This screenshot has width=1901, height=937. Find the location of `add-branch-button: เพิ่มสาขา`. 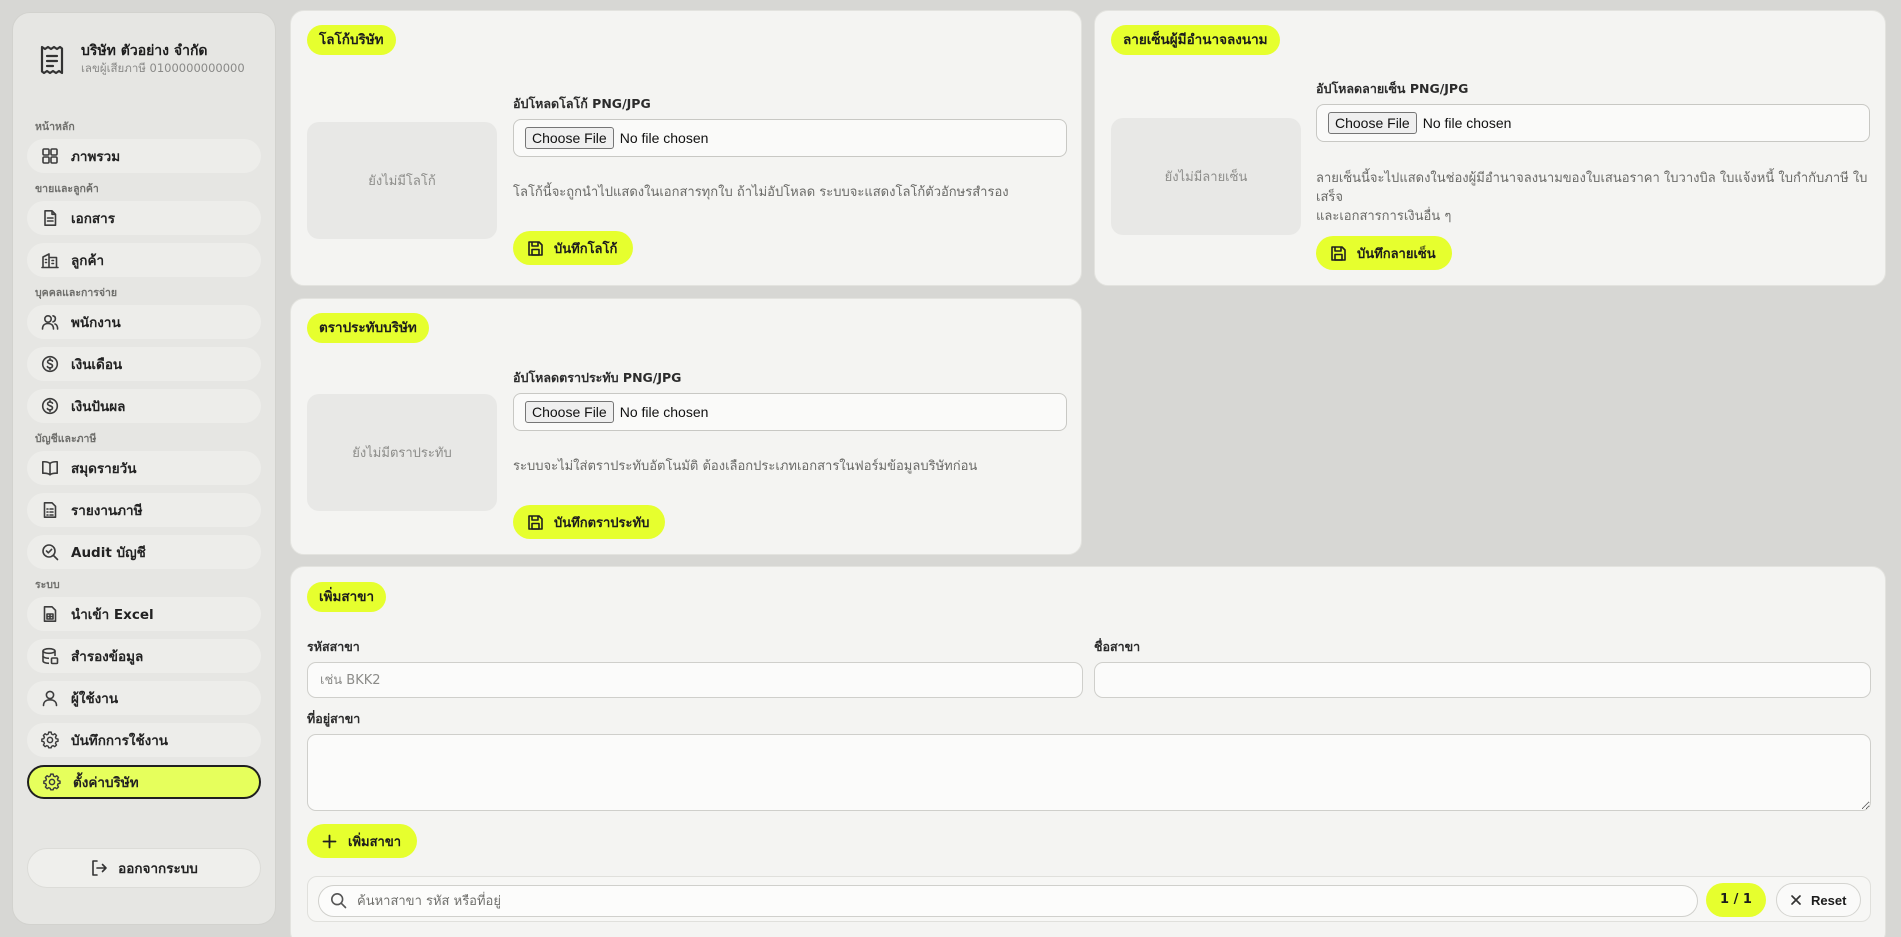

add-branch-button: เพิ่มสาขา is located at coordinates (362, 841).